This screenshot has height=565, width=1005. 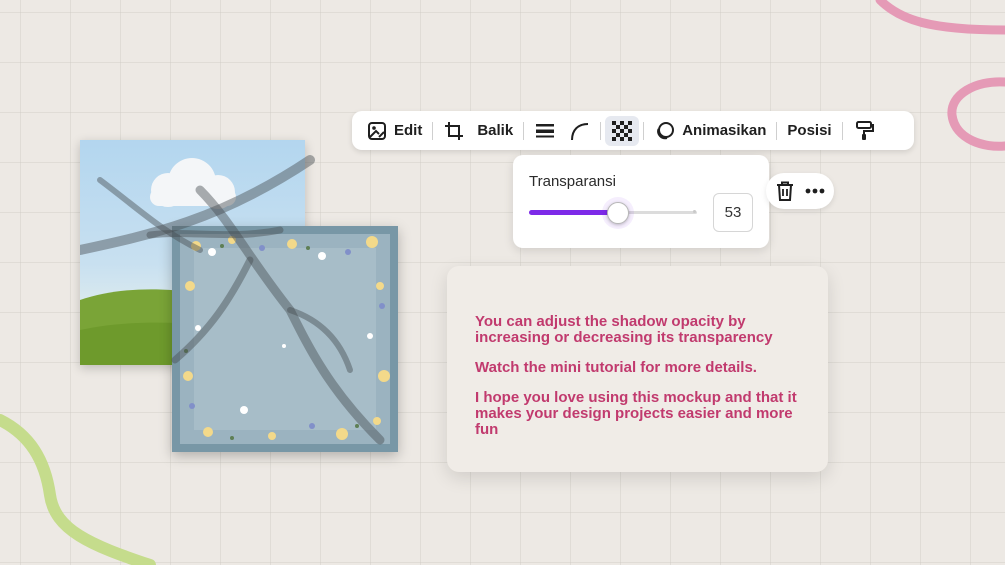 What do you see at coordinates (665, 131) in the screenshot?
I see `animate-icon` at bounding box center [665, 131].